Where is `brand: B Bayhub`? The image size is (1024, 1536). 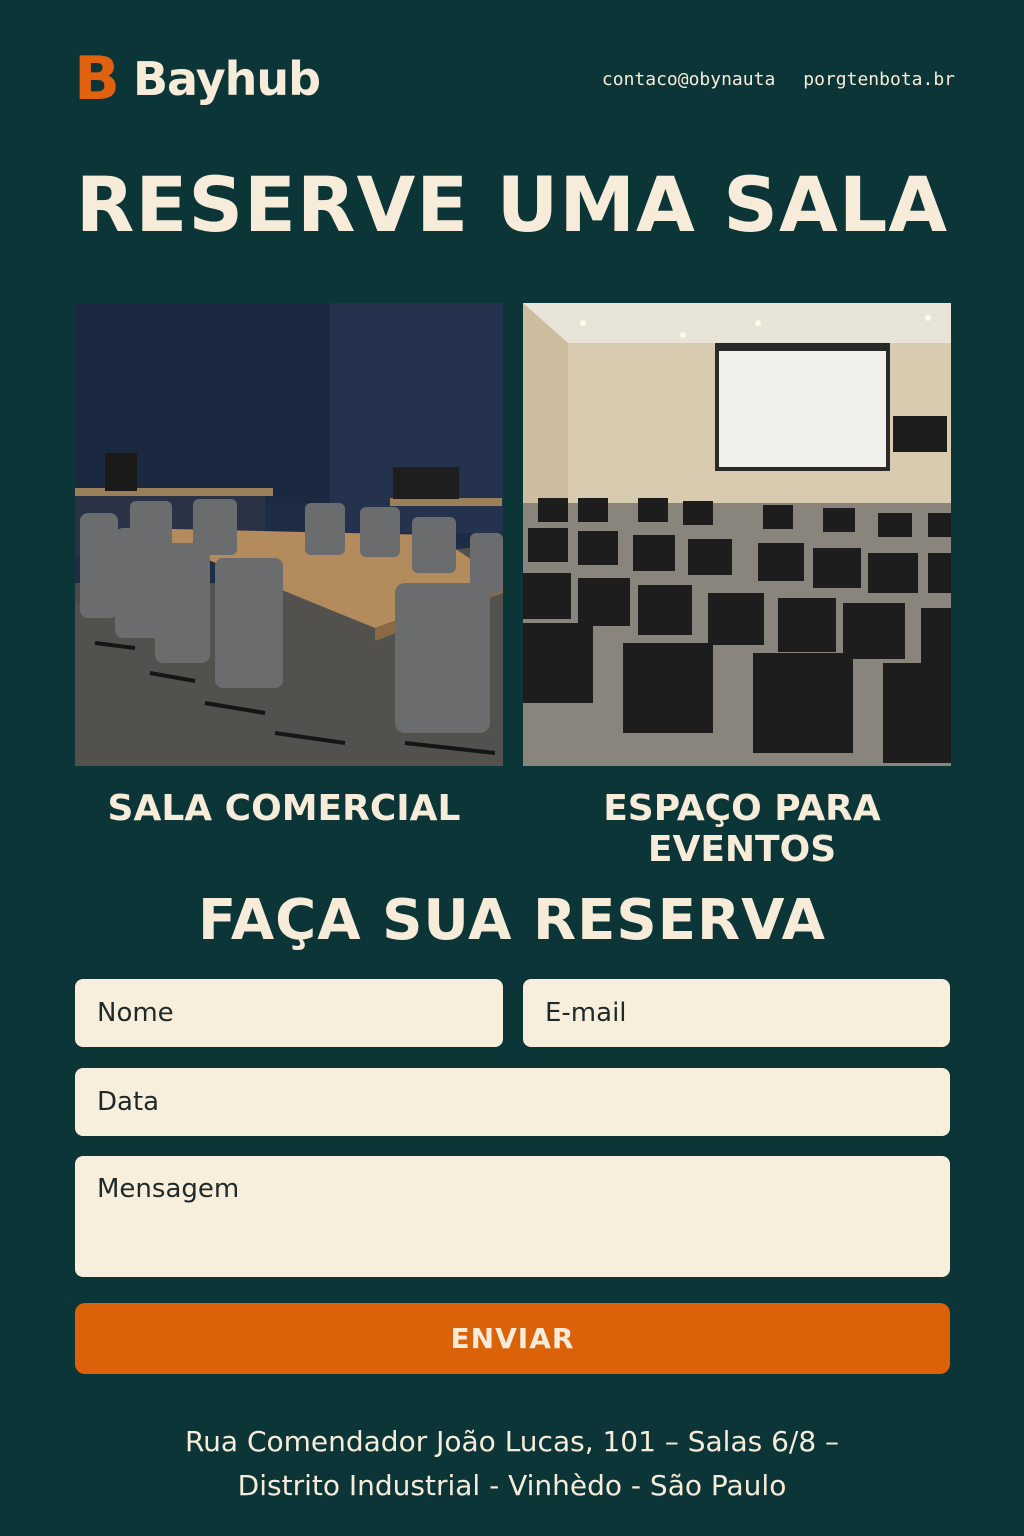
brand: B Bayhub is located at coordinates (197, 79).